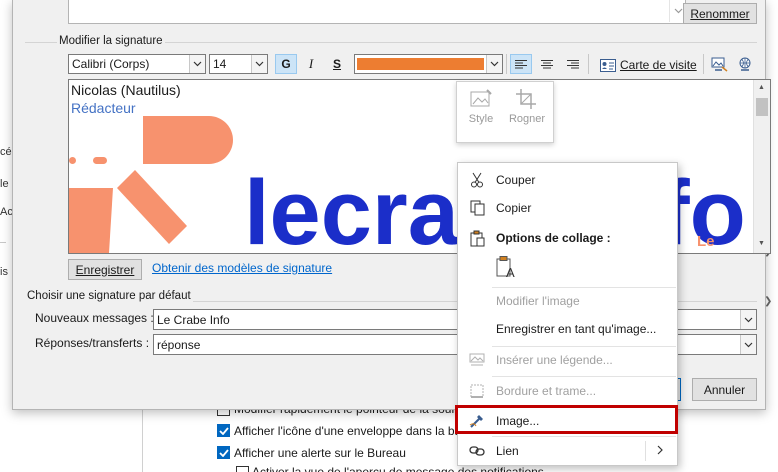 This screenshot has width=778, height=472. Describe the element at coordinates (608, 65) in the screenshot. I see `business-card-icon` at that location.